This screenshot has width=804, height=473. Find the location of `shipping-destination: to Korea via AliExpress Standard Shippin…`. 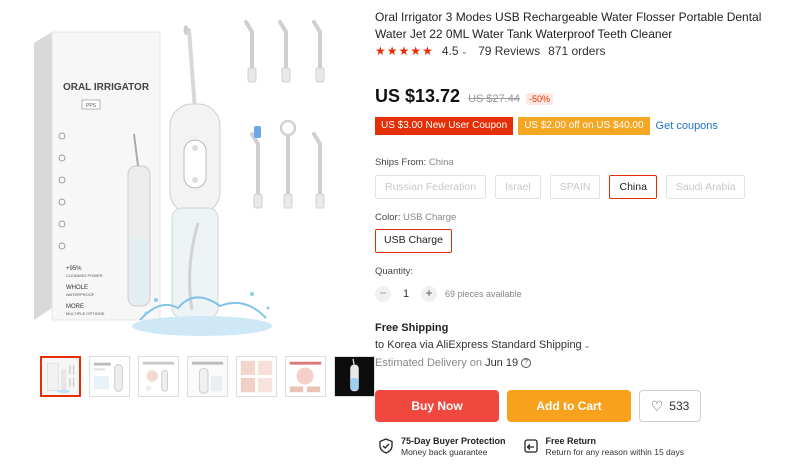

shipping-destination: to Korea via AliExpress Standard Shippin… is located at coordinates (482, 345).